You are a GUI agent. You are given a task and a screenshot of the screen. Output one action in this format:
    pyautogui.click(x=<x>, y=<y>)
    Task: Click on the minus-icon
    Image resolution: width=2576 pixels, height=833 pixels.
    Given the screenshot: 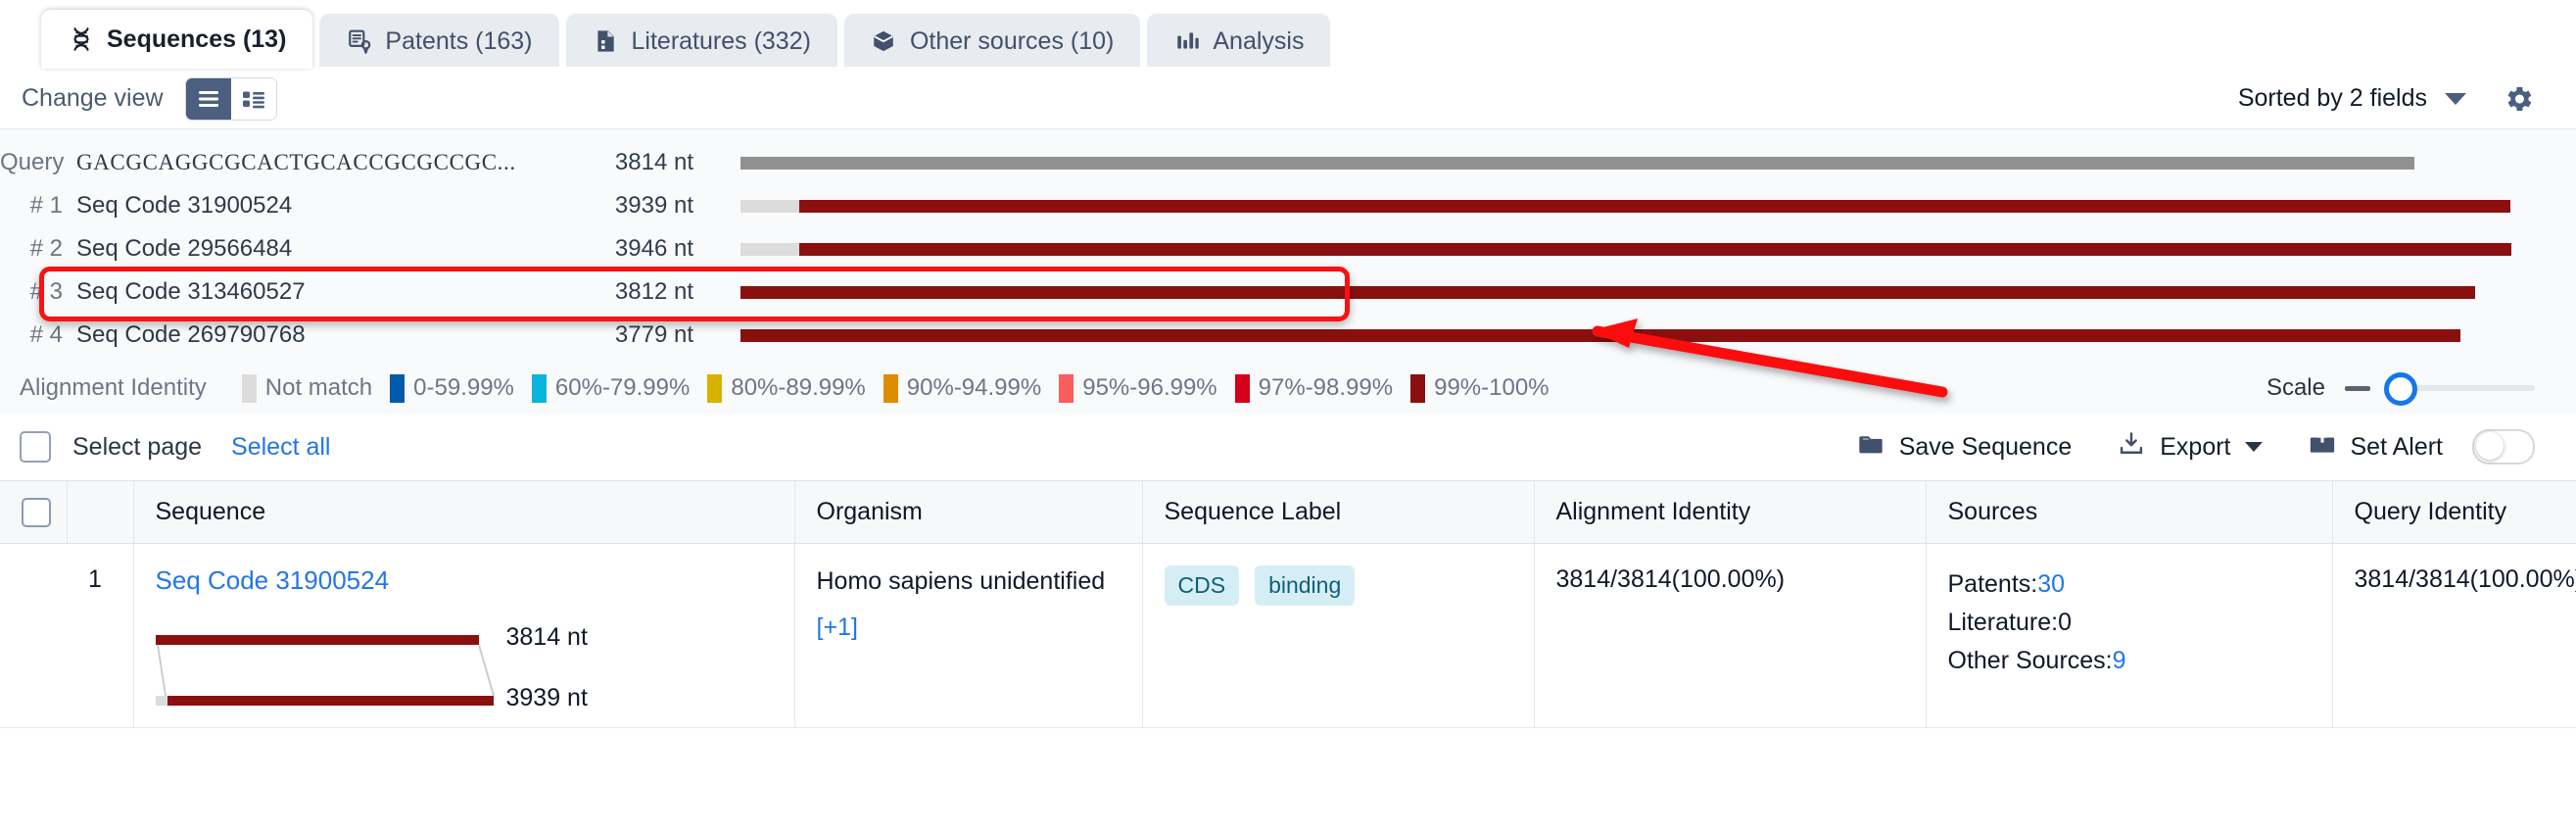 What is the action you would take?
    pyautogui.click(x=2357, y=388)
    